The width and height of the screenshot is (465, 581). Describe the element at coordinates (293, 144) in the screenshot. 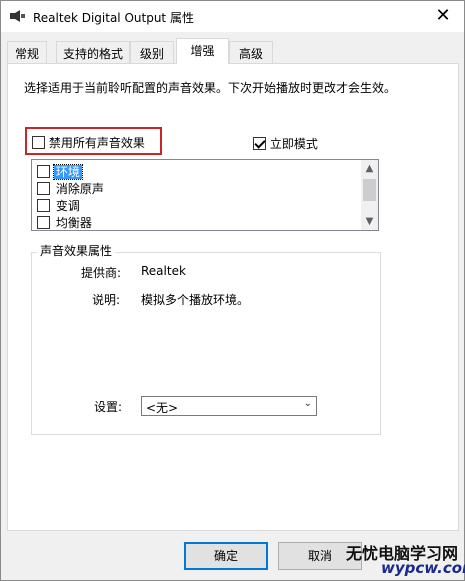

I see `instant-mode-label: 立即模式` at that location.